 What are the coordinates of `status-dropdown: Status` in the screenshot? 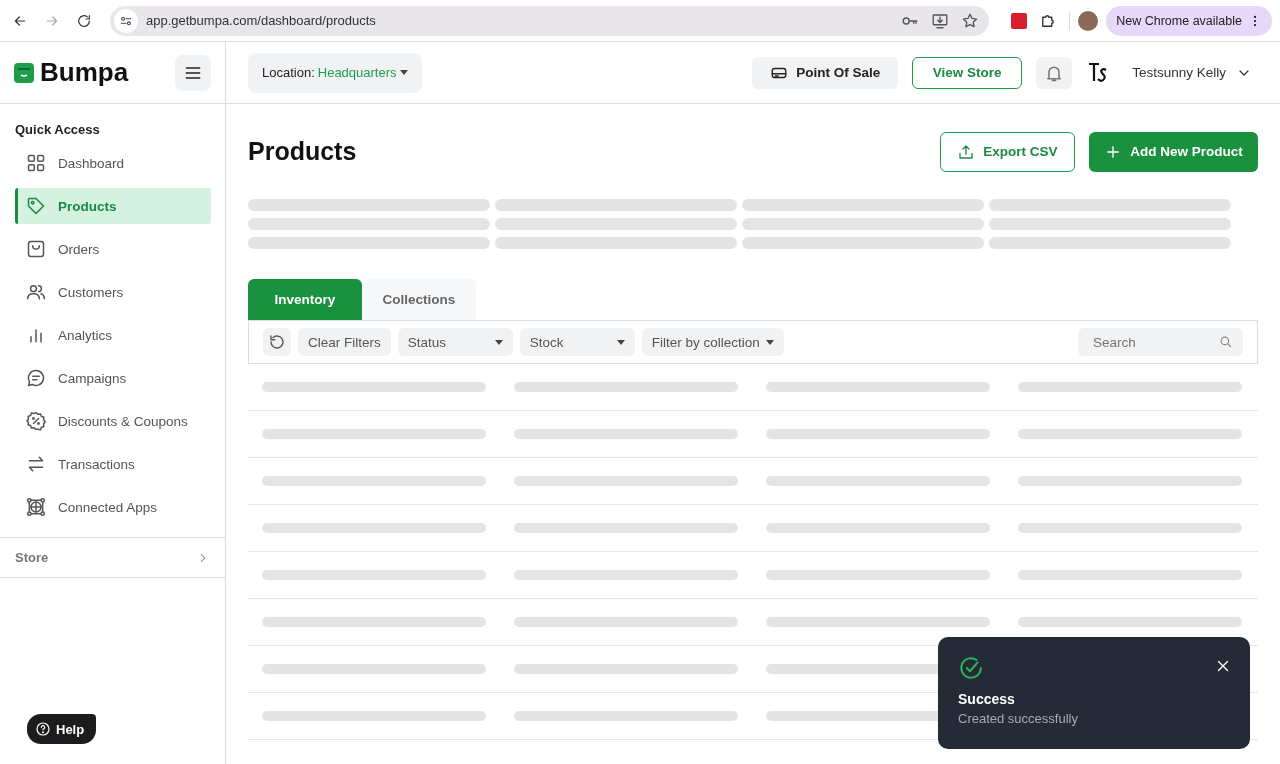 It's located at (455, 342).